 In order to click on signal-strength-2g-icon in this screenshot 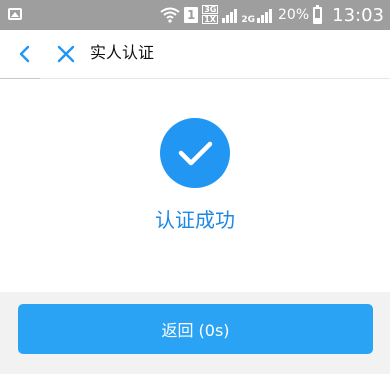, I will do `click(264, 15)`.